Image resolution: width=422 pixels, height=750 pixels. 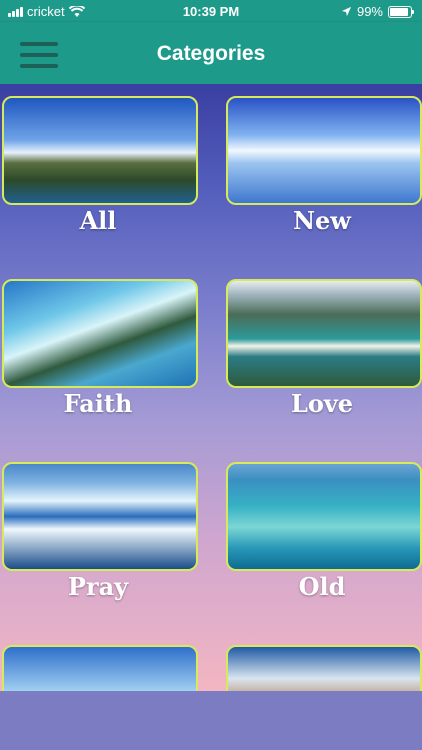 I want to click on bottom-bar, so click(x=211, y=720).